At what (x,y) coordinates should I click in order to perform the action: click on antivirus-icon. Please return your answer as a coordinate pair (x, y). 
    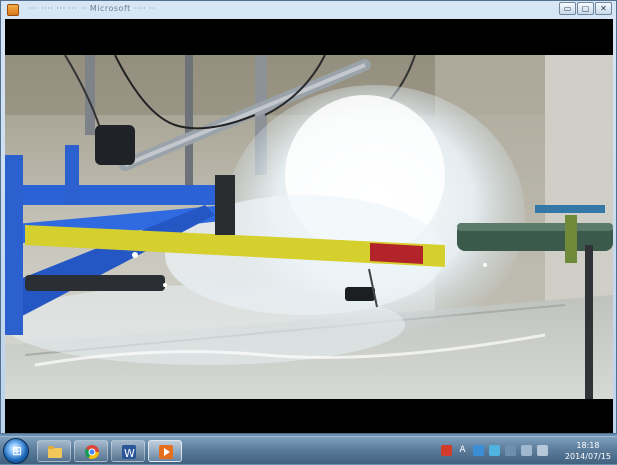
    Looking at the image, I should click on (446, 450).